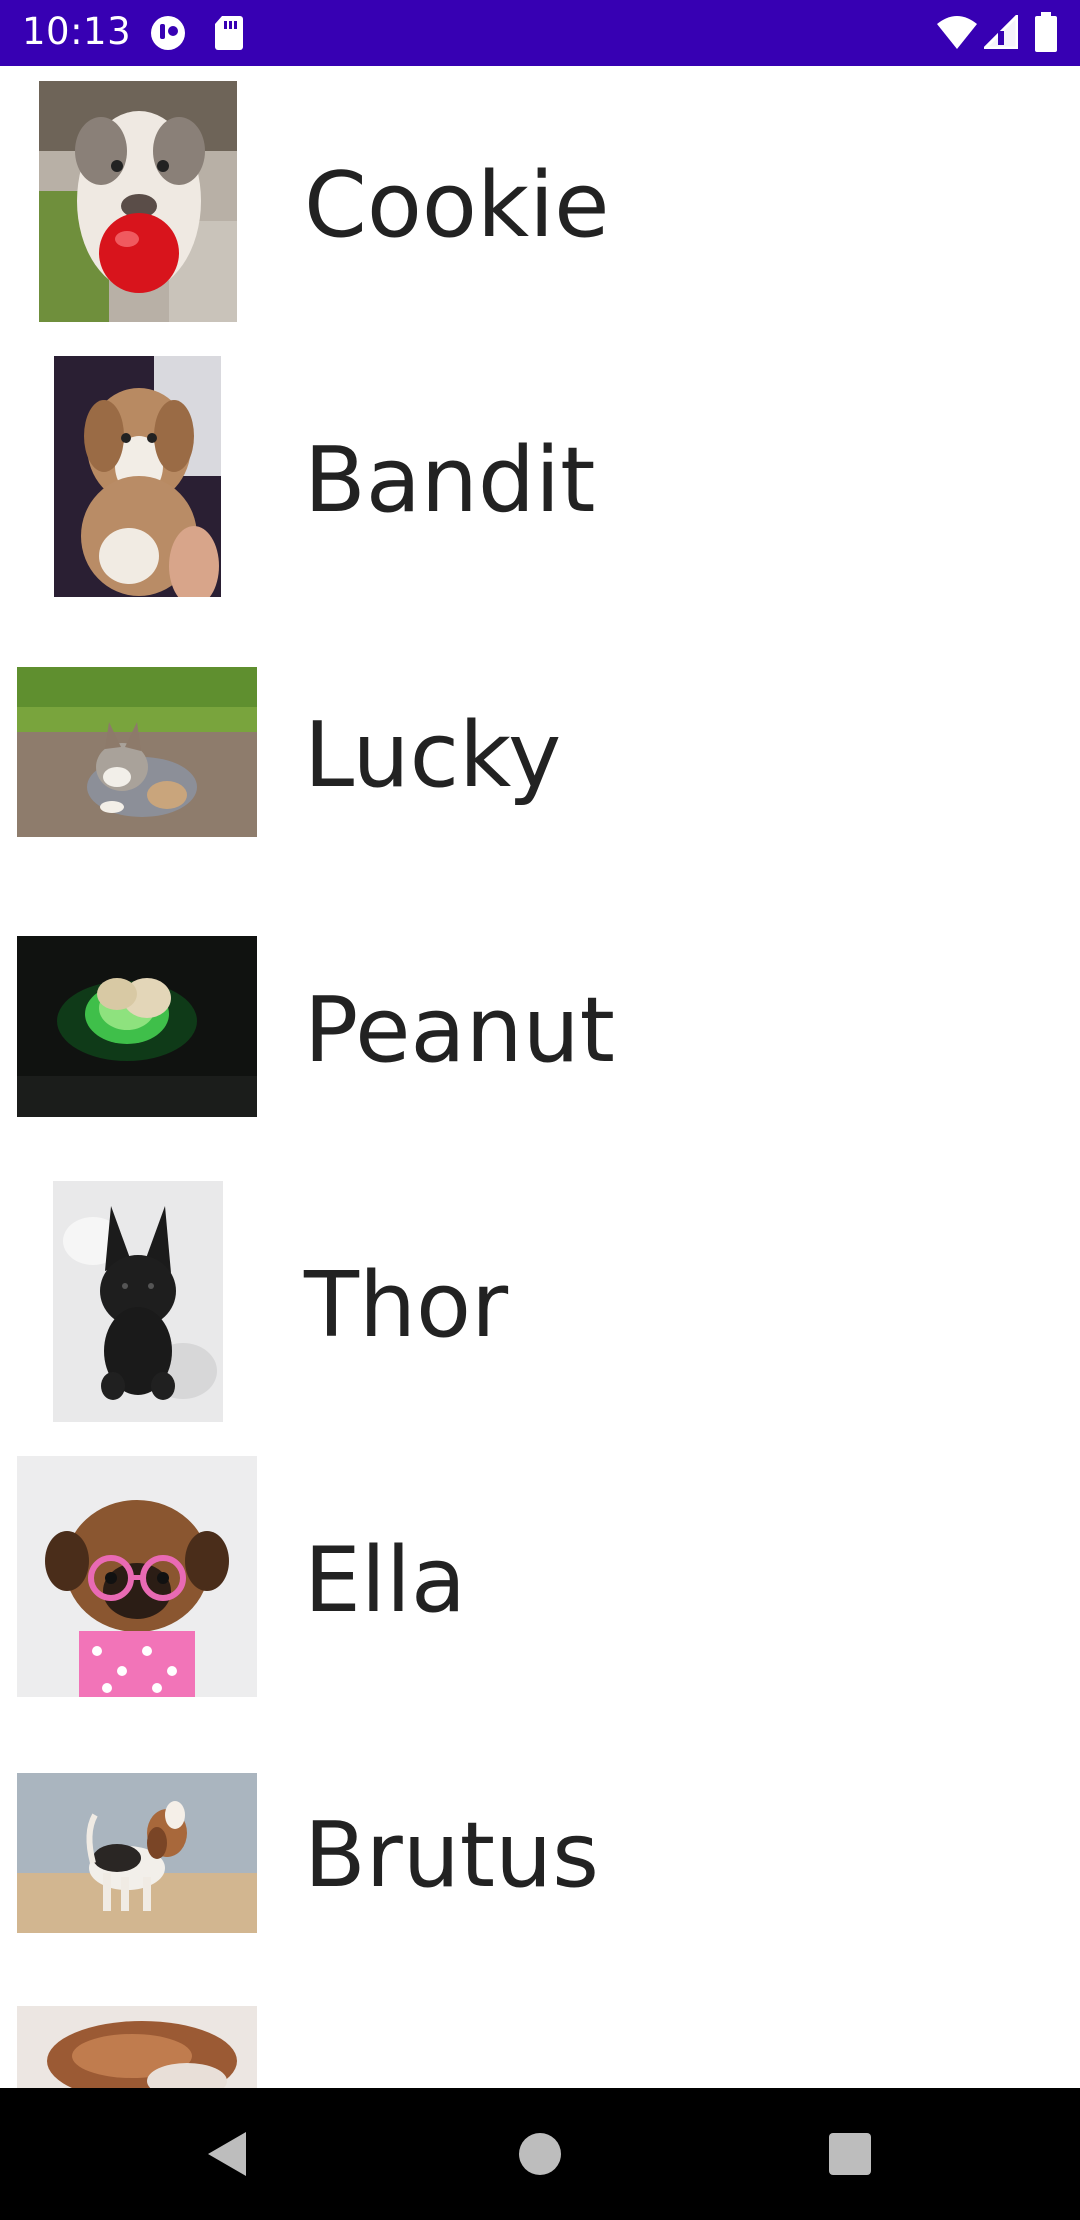  What do you see at coordinates (229, 33) in the screenshot?
I see `sd-card-icon` at bounding box center [229, 33].